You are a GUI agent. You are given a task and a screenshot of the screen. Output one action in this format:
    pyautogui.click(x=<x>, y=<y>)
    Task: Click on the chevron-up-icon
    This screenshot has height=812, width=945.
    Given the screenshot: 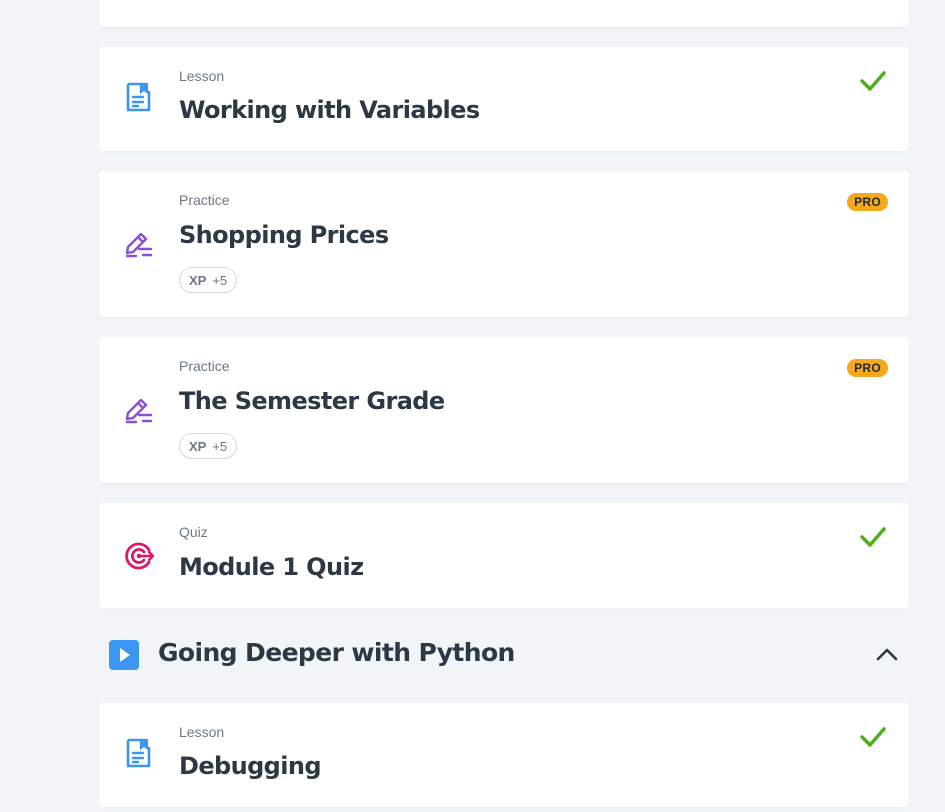 What is the action you would take?
    pyautogui.click(x=887, y=654)
    